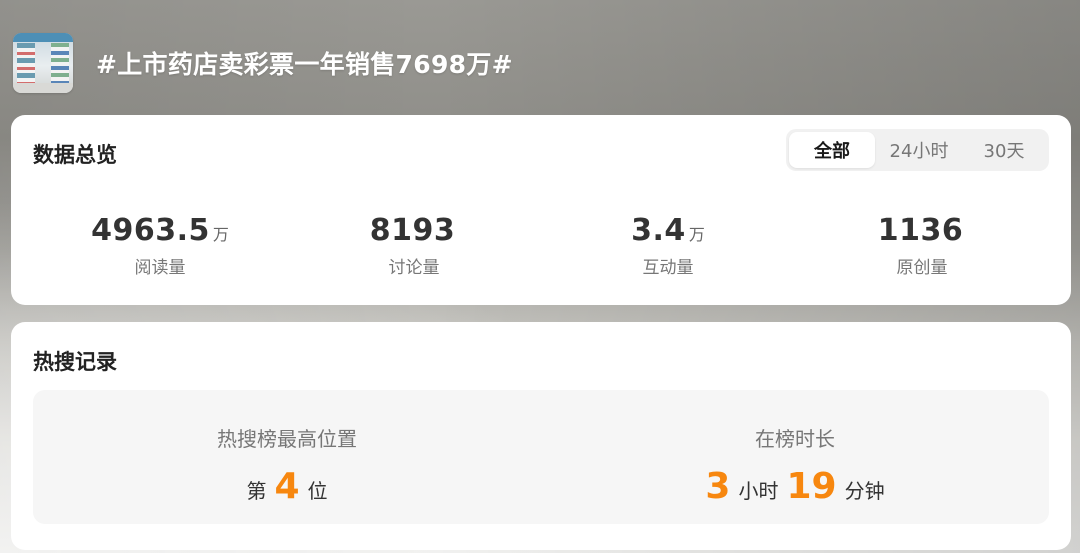 This screenshot has height=553, width=1080. I want to click on stat-reads-value: 4963.5, so click(150, 230).